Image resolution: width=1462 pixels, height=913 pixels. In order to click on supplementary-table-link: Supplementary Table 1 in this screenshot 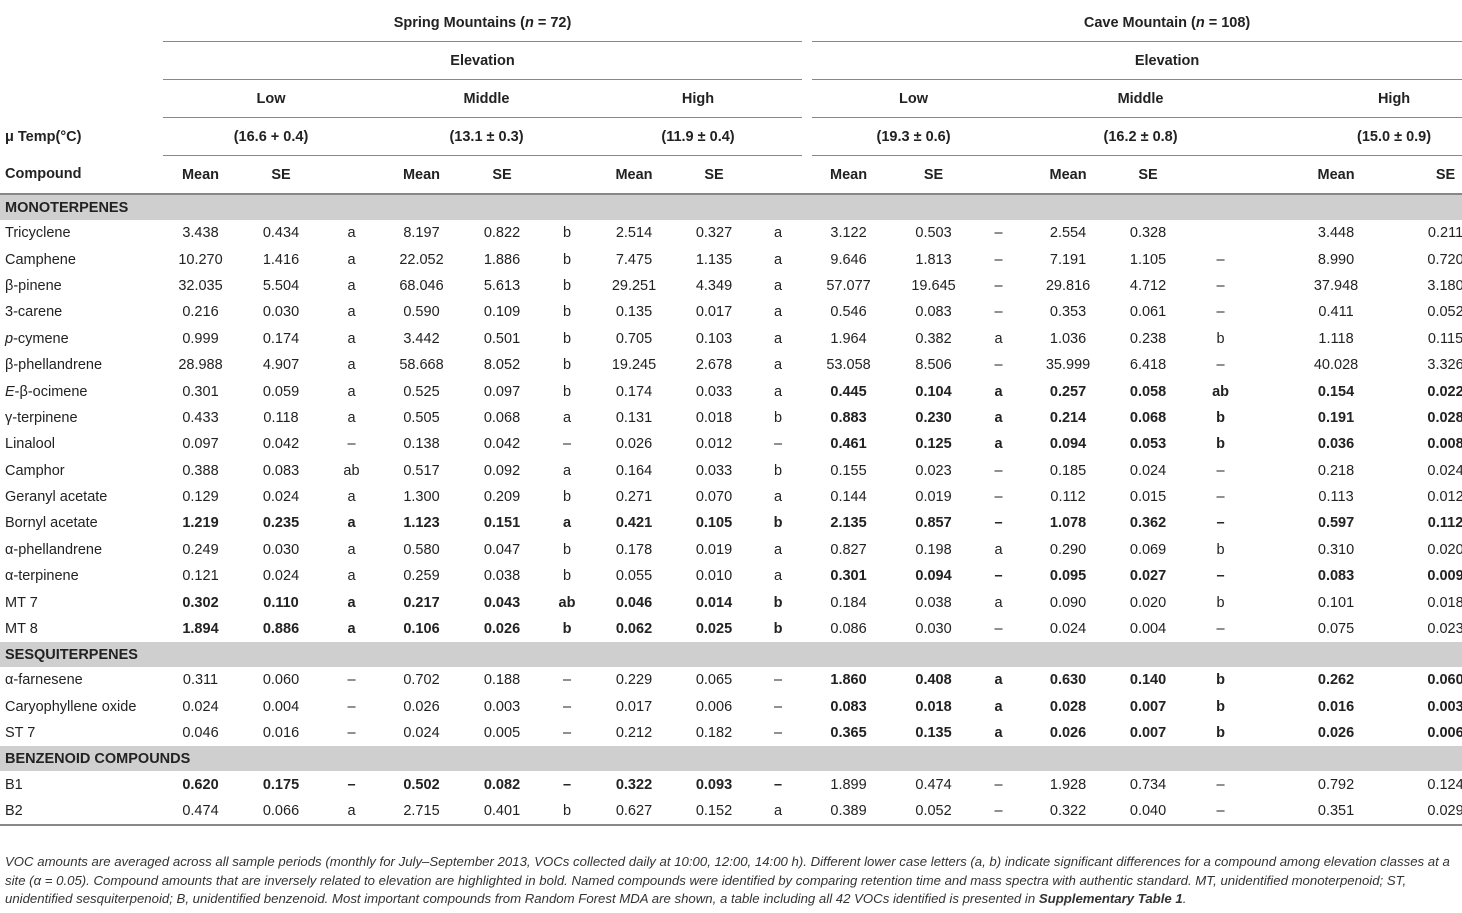, I will do `click(1111, 898)`.